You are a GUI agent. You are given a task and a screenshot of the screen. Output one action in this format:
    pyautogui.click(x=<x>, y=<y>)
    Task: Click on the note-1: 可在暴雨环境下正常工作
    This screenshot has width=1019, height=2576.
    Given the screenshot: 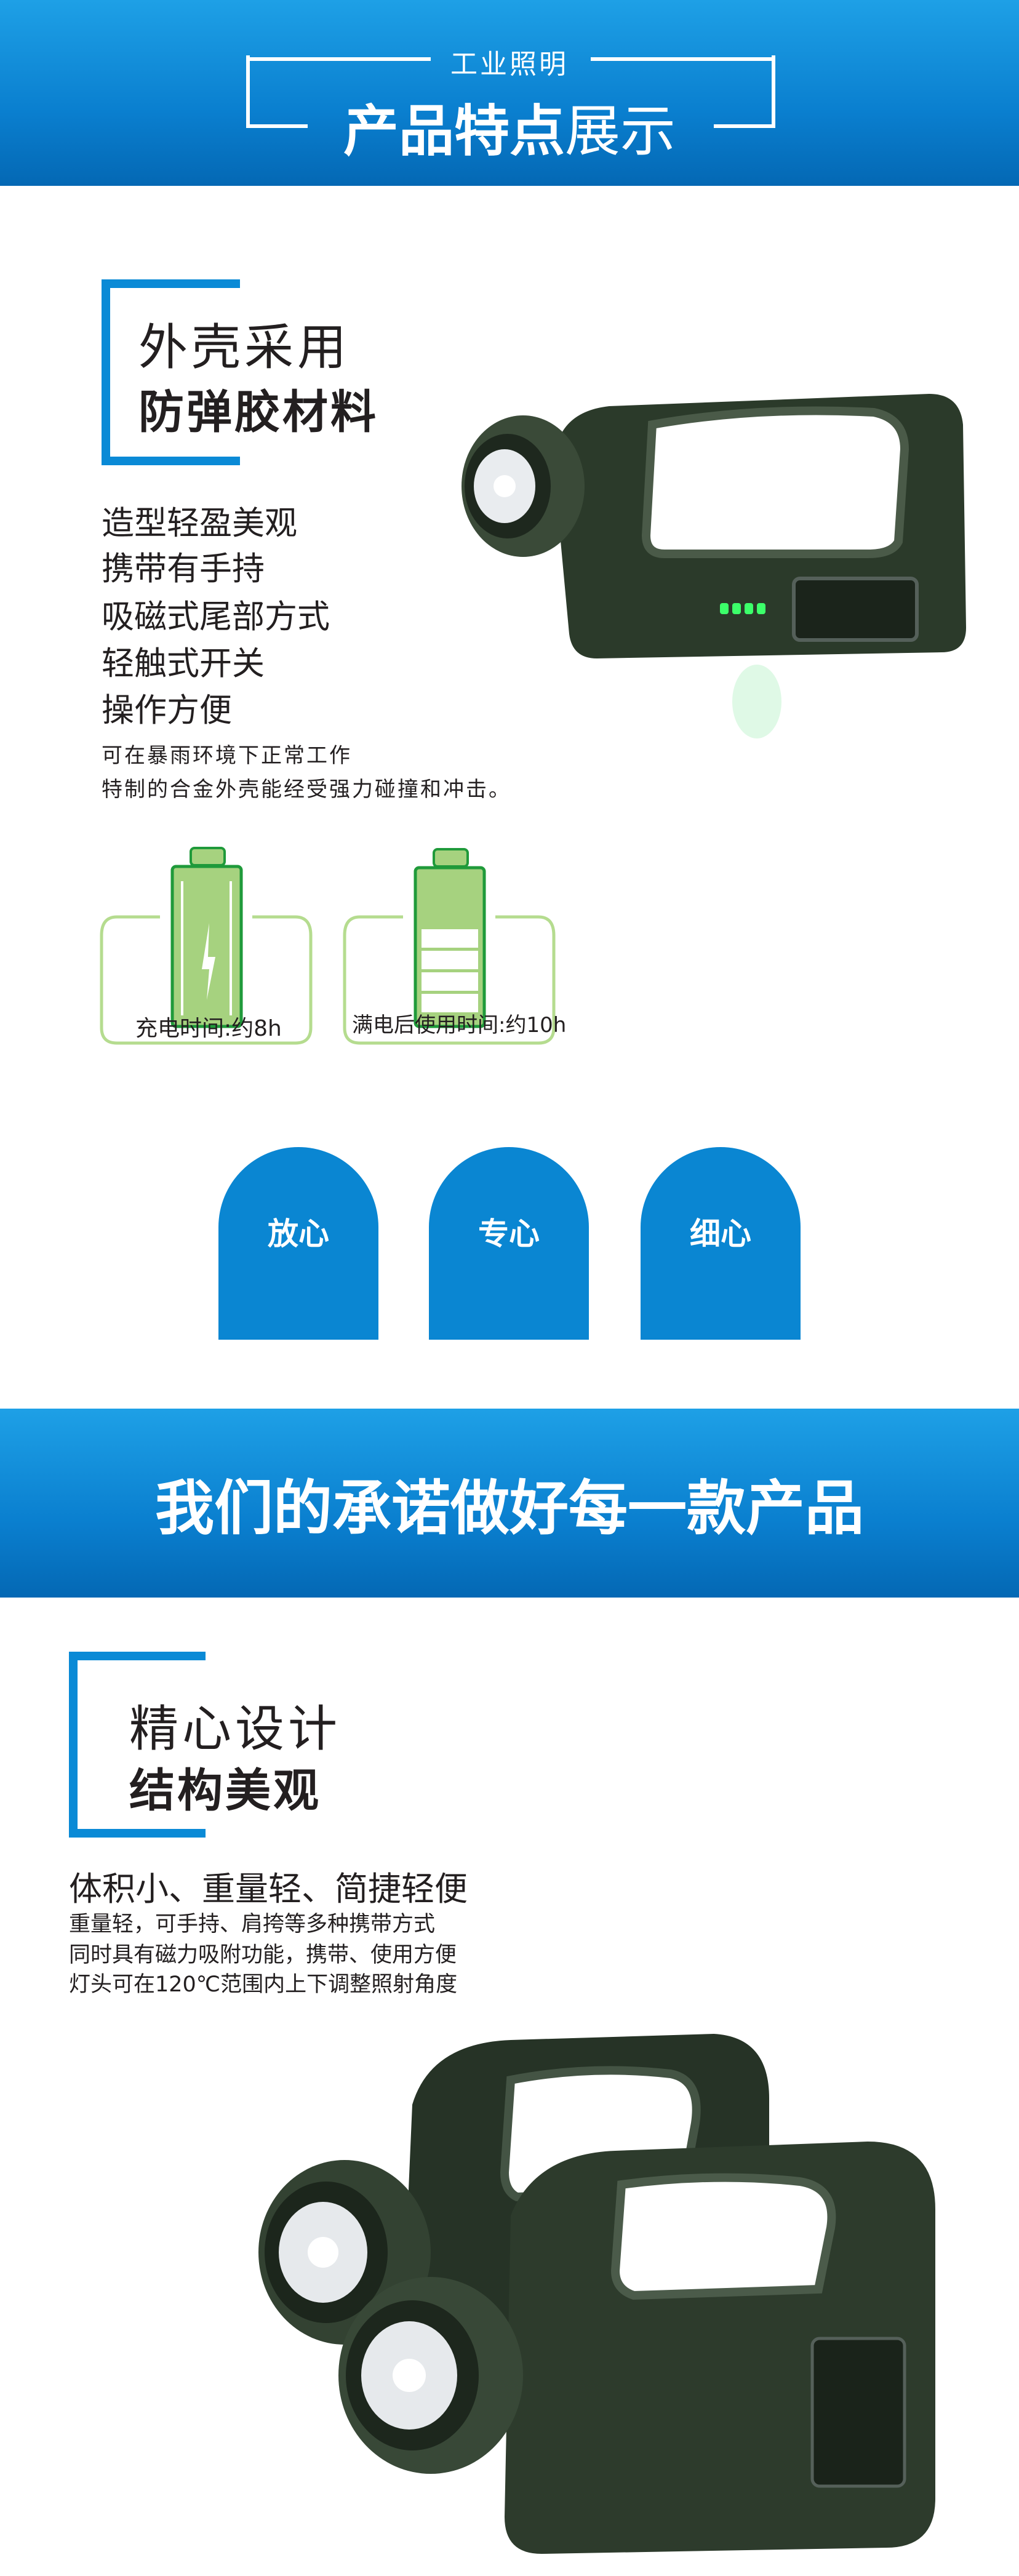 What is the action you would take?
    pyautogui.click(x=227, y=755)
    